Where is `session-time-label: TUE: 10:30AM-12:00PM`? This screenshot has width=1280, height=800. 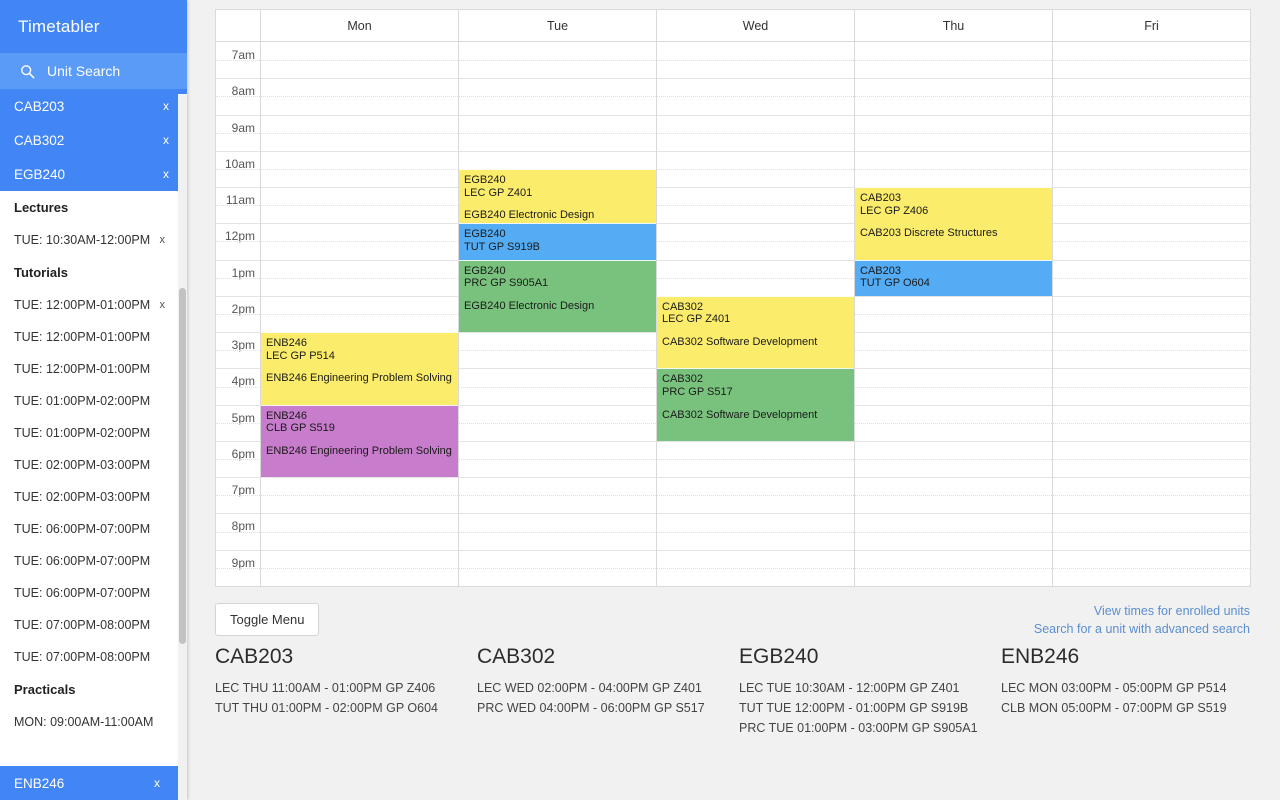
session-time-label: TUE: 10:30AM-12:00PM is located at coordinates (82, 240).